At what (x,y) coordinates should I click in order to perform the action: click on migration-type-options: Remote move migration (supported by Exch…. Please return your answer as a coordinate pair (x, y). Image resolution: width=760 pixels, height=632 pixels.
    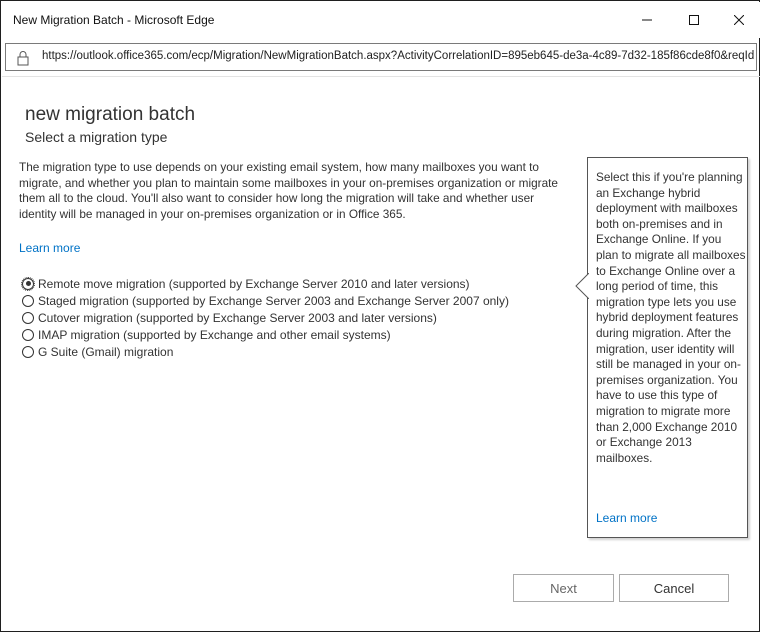
    Looking at the image, I should click on (265, 317).